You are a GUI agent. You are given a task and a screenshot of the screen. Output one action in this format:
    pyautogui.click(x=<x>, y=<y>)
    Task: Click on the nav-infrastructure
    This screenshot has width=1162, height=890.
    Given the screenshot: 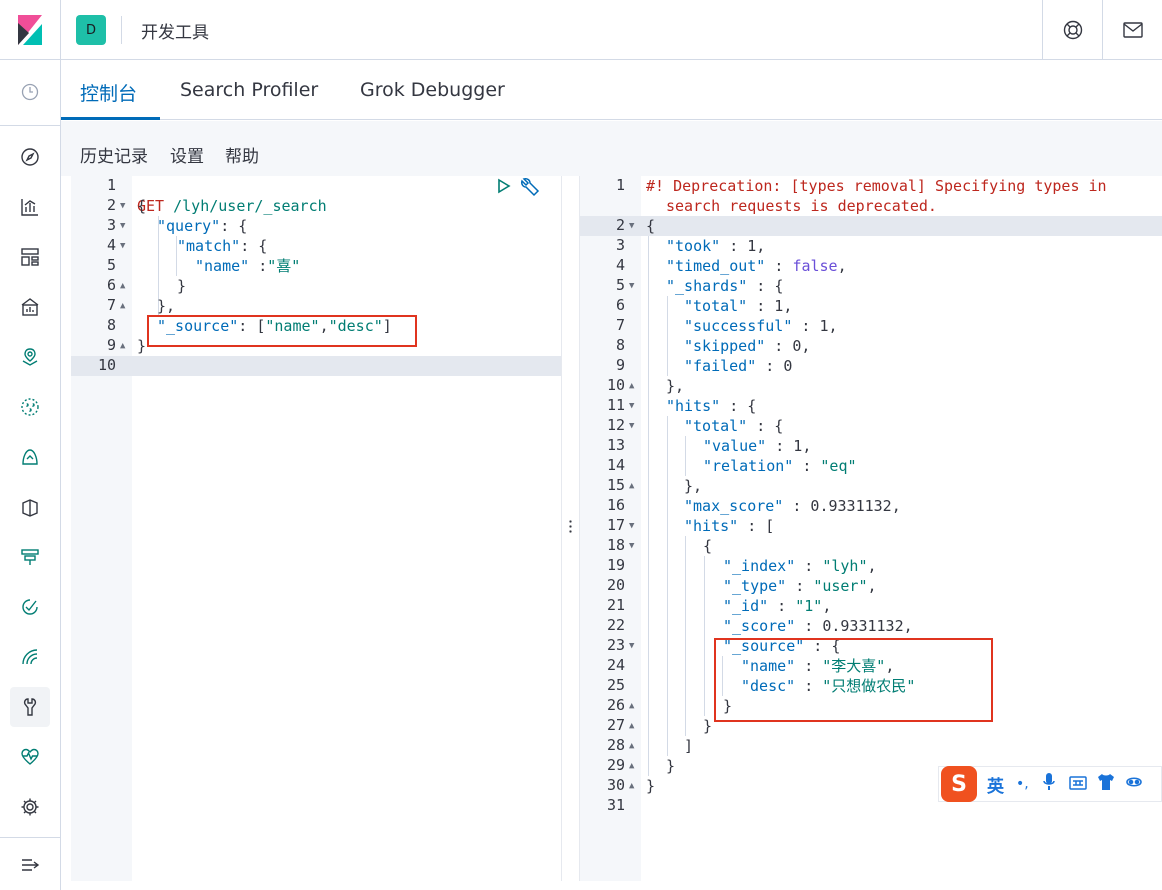 What is the action you would take?
    pyautogui.click(x=30, y=457)
    